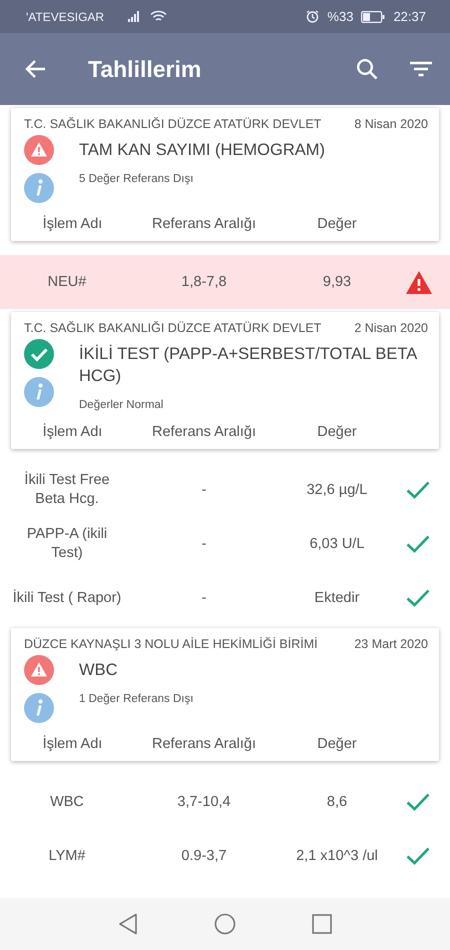 The image size is (450, 950). What do you see at coordinates (159, 16) in the screenshot?
I see `wifi-icon` at bounding box center [159, 16].